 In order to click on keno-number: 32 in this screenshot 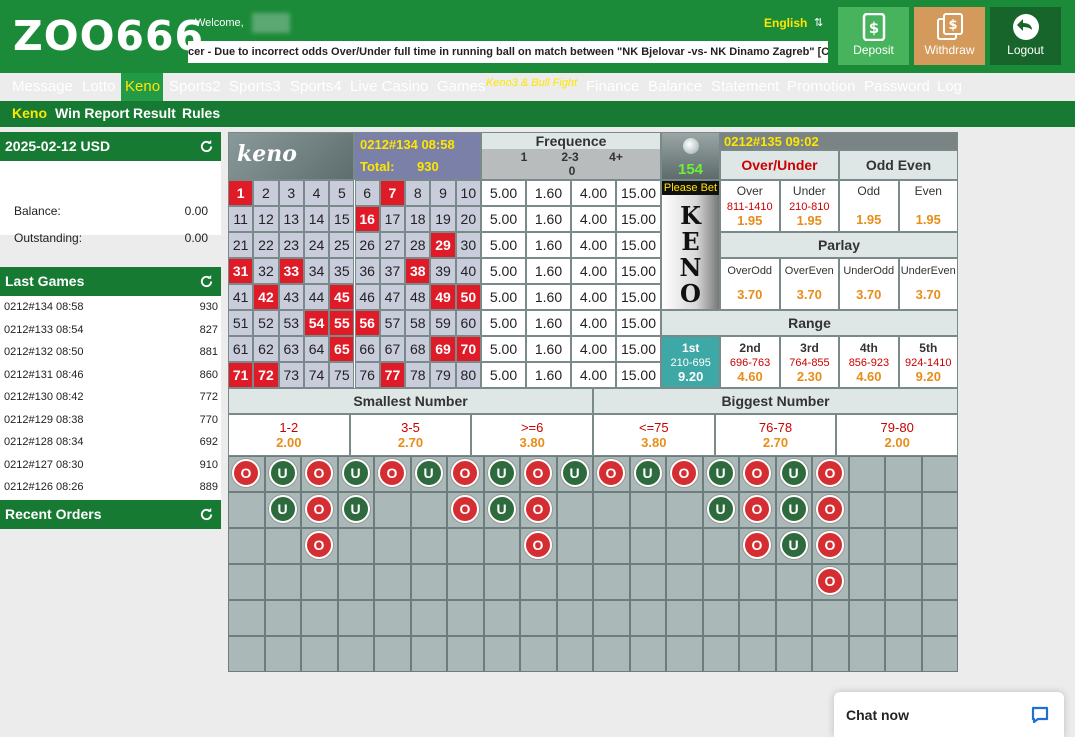, I will do `click(266, 271)`.